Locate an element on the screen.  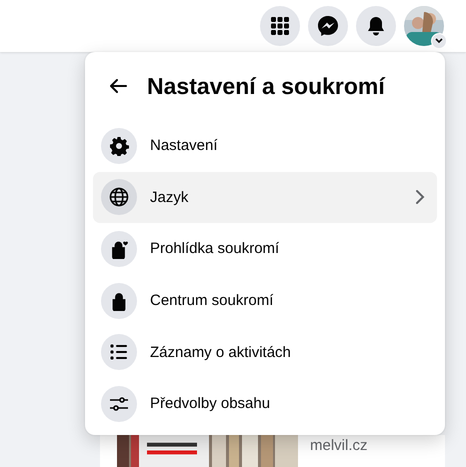
menu-title: Nastavení a soukromí is located at coordinates (266, 86).